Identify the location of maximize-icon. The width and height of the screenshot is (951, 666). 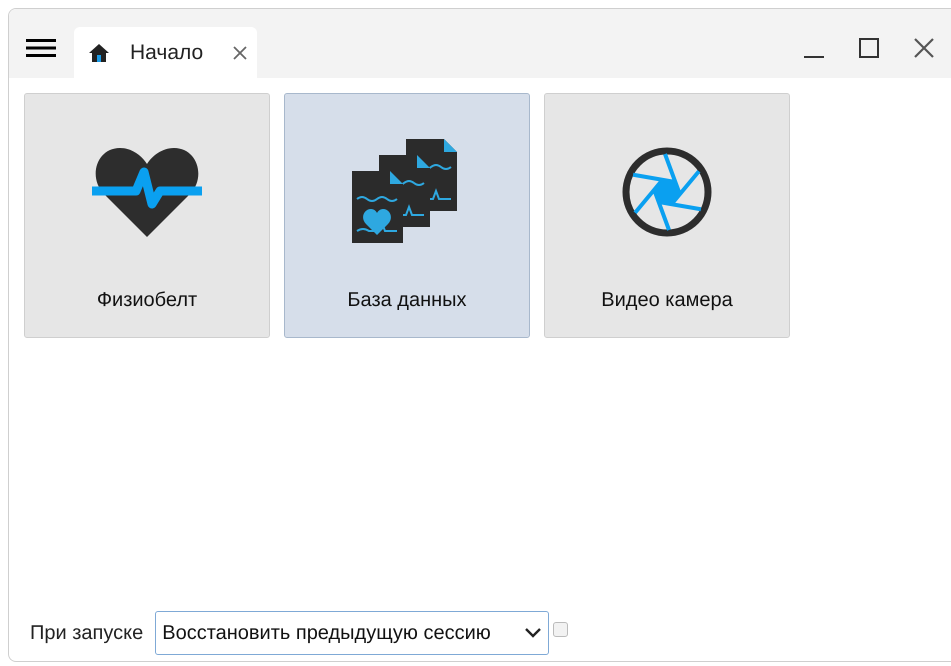
(869, 48).